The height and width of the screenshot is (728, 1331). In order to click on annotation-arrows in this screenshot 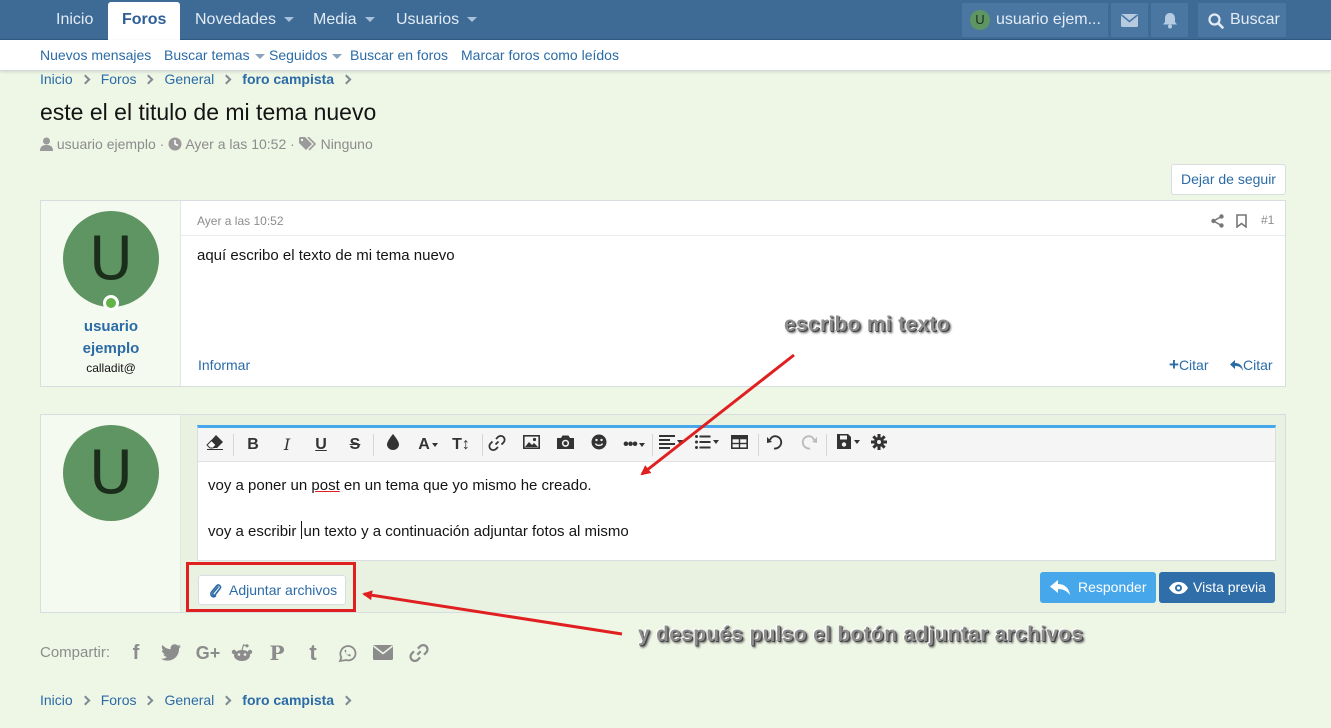, I will do `click(578, 494)`.